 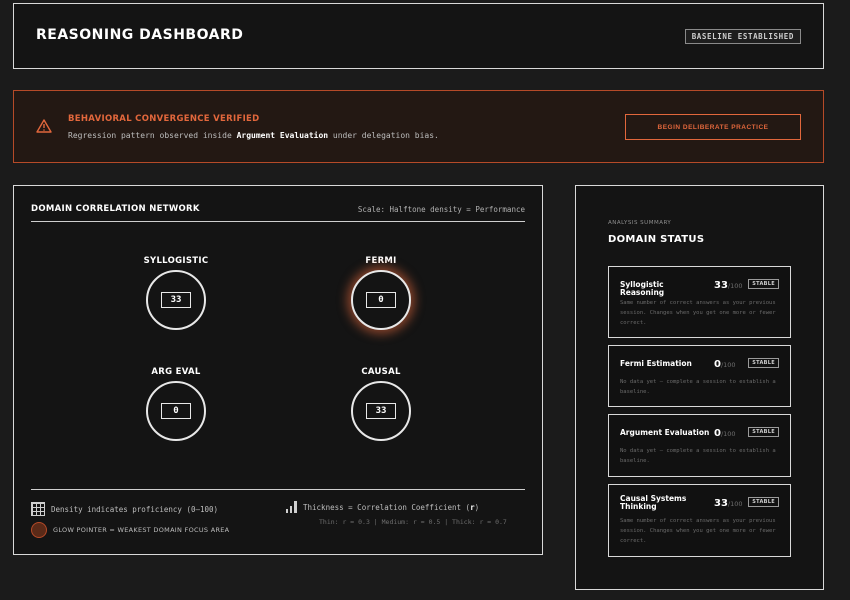 I want to click on alert-message-pre: Regression pattern observed inside, so click(x=152, y=135).